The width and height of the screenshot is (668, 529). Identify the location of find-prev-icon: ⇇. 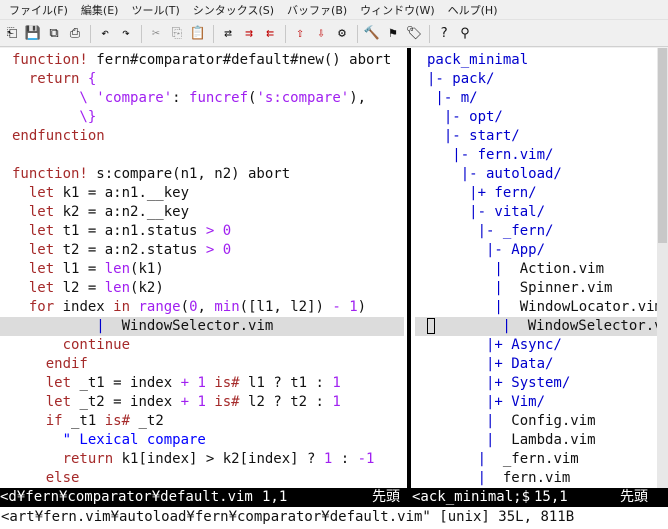
(270, 34).